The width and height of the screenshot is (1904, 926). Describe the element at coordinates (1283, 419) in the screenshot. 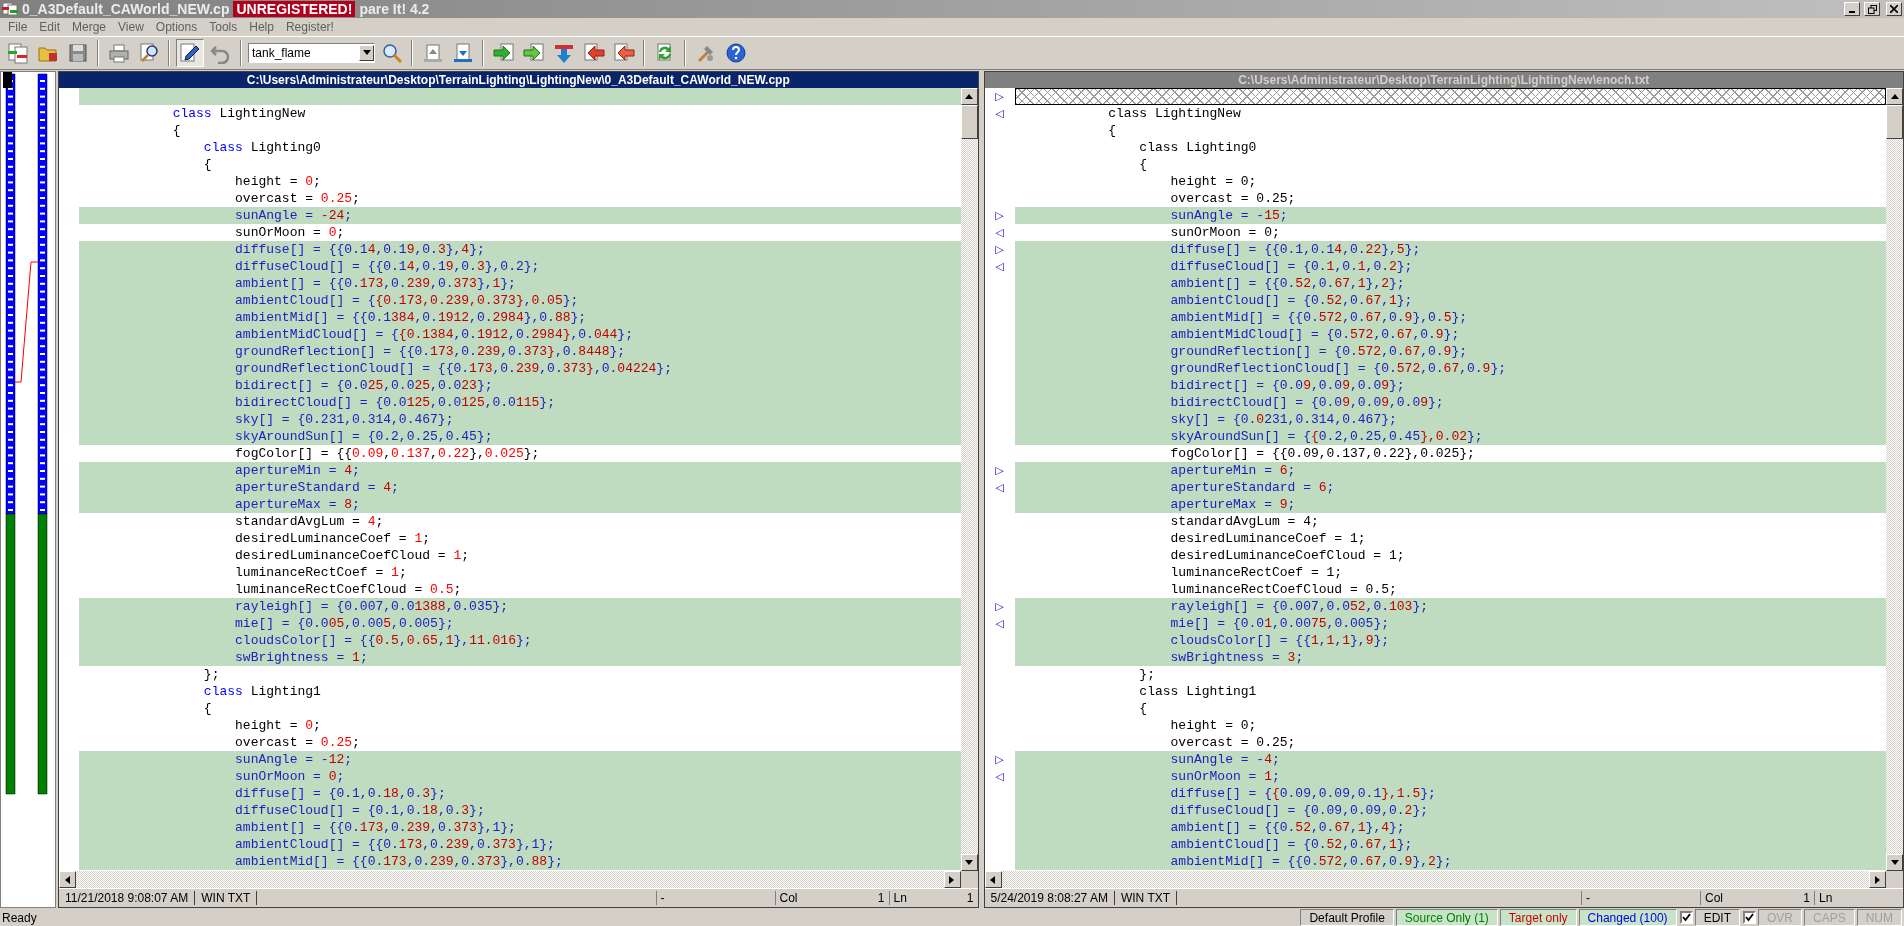

I see `code-line: sky[] = {0.0231,0.314,0.467};` at that location.